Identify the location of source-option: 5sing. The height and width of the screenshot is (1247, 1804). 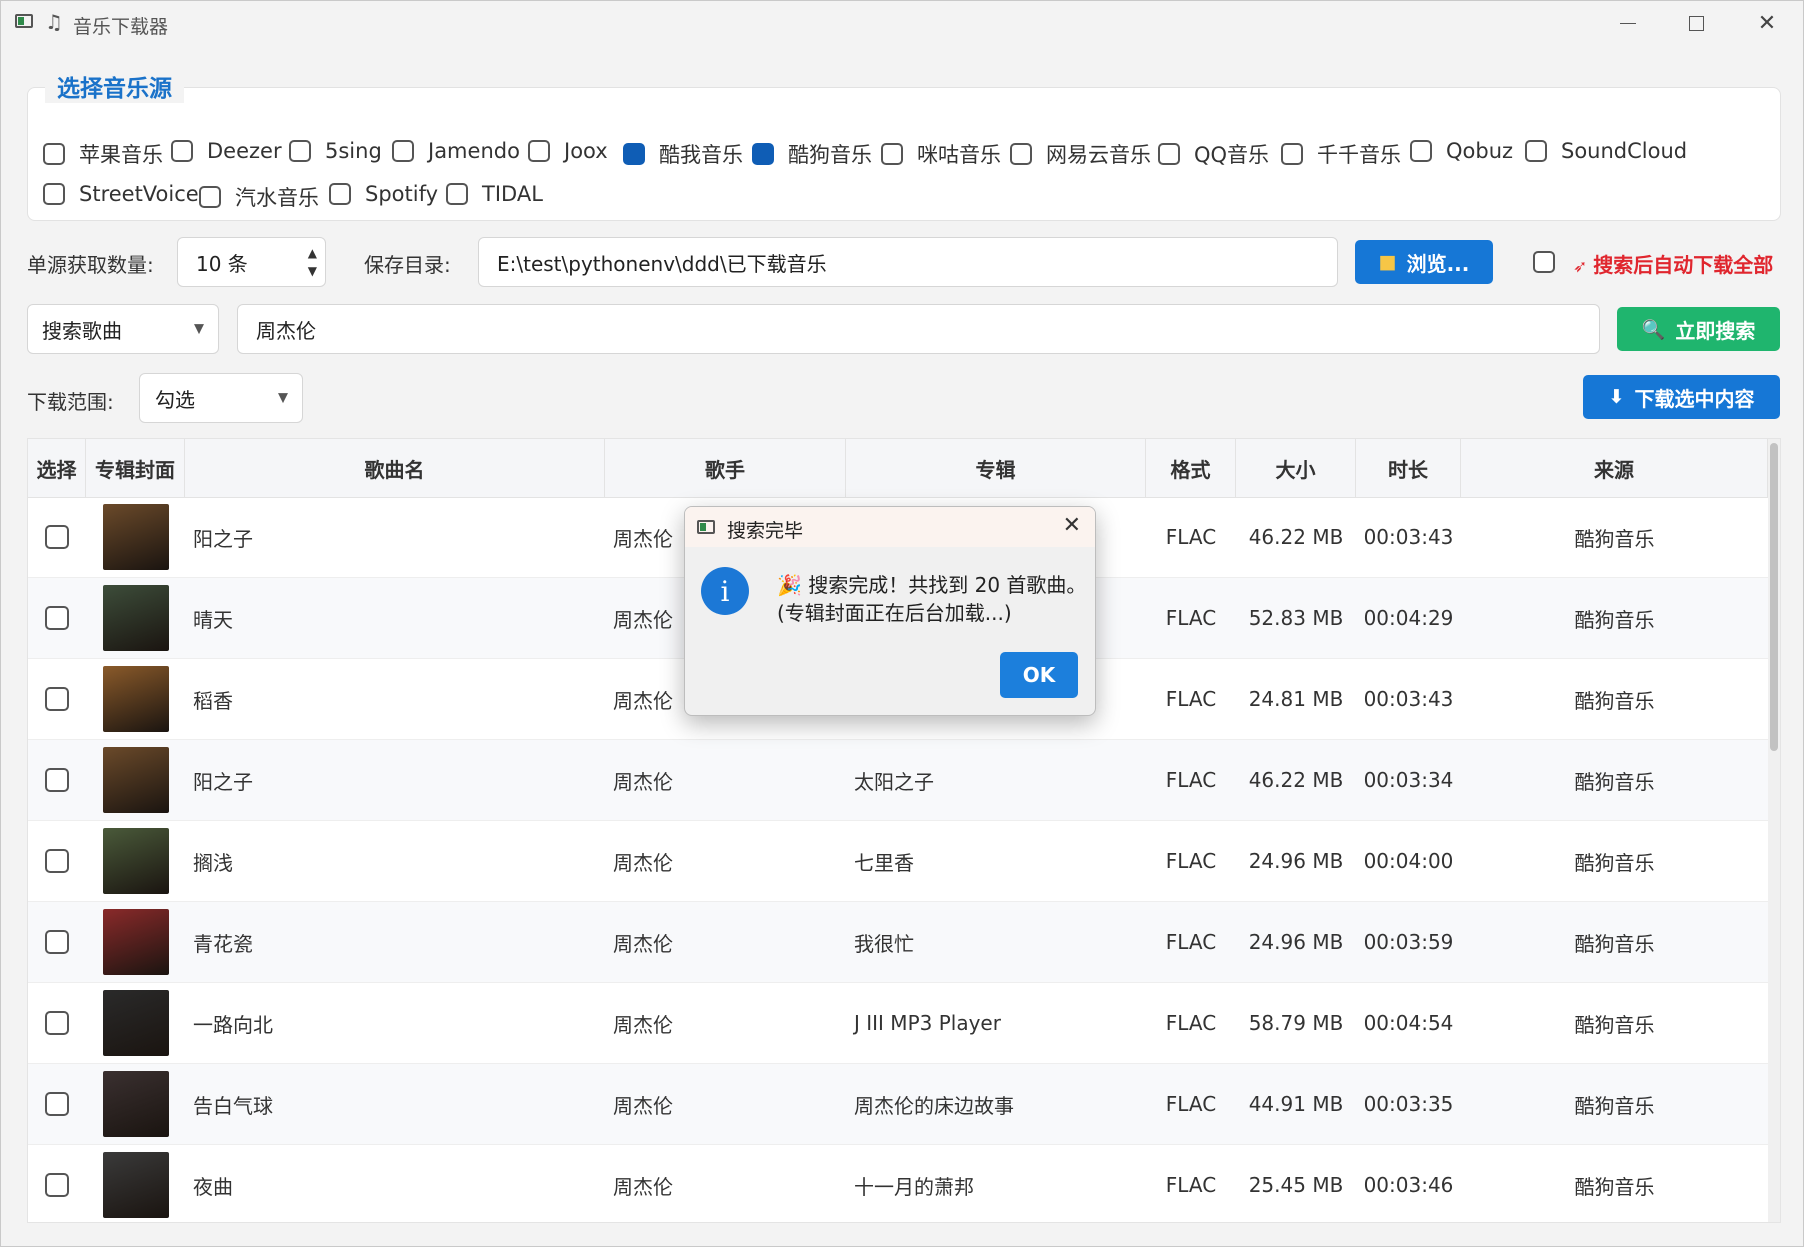
(335, 151).